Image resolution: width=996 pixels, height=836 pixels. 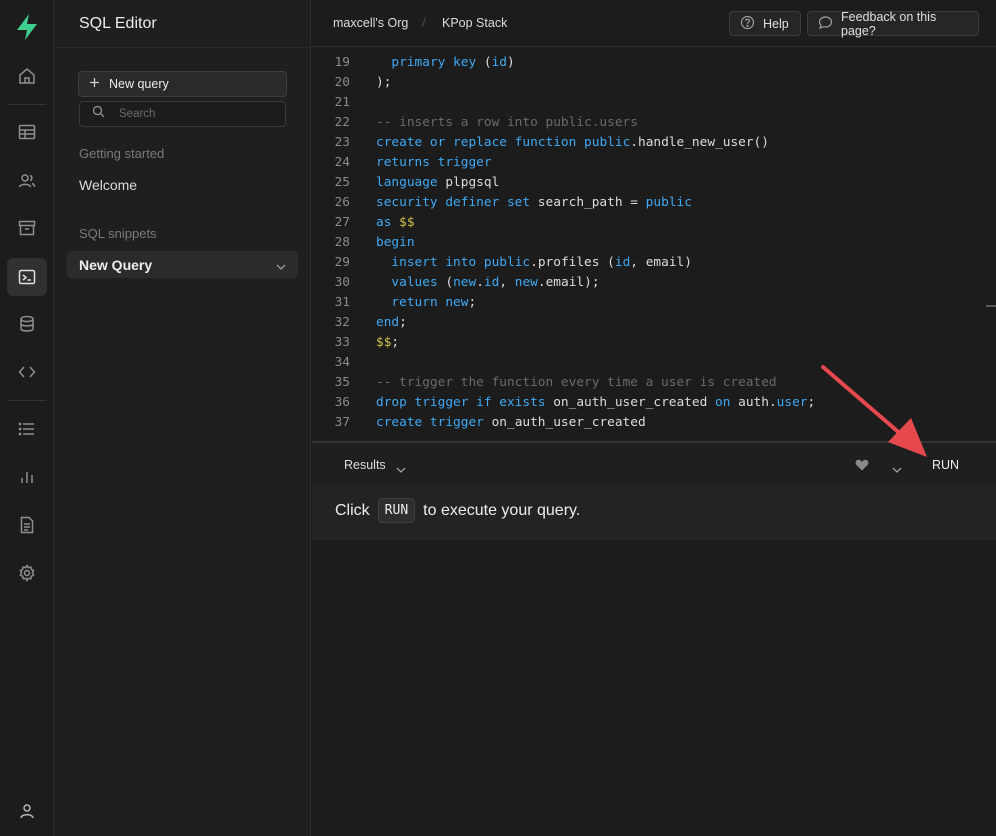 I want to click on line-number: 29, so click(x=342, y=262).